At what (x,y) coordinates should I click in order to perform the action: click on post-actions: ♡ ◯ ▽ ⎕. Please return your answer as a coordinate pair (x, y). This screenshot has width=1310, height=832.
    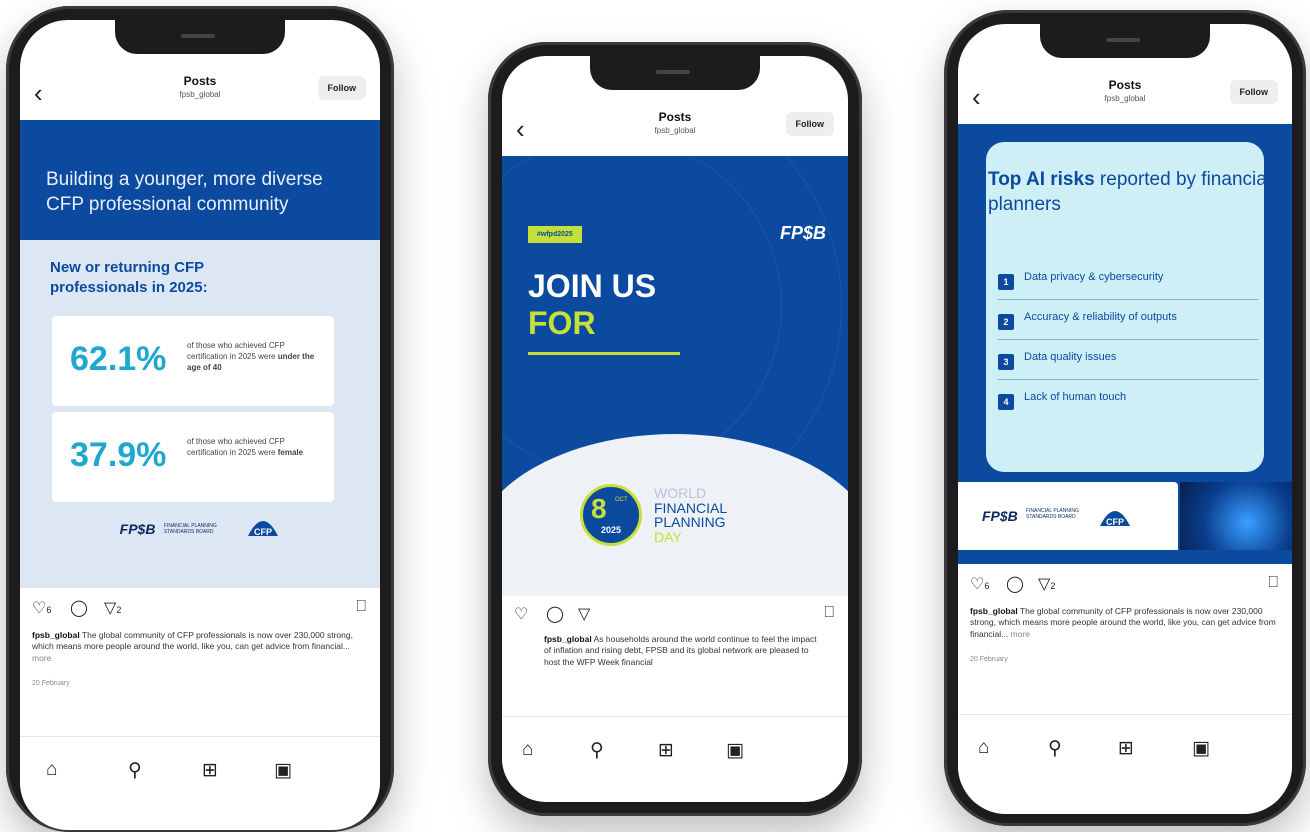
    Looking at the image, I should click on (675, 617).